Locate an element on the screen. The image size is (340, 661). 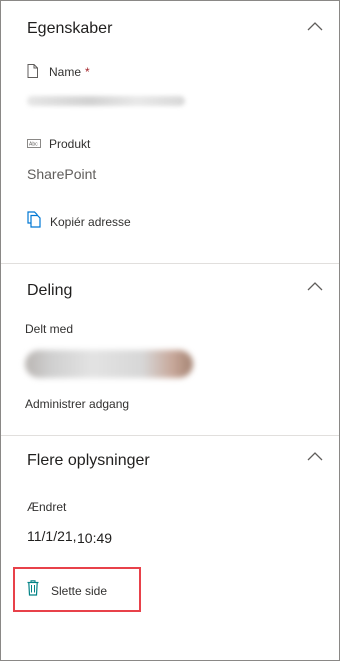
highlight-annotation is located at coordinates (77, 589).